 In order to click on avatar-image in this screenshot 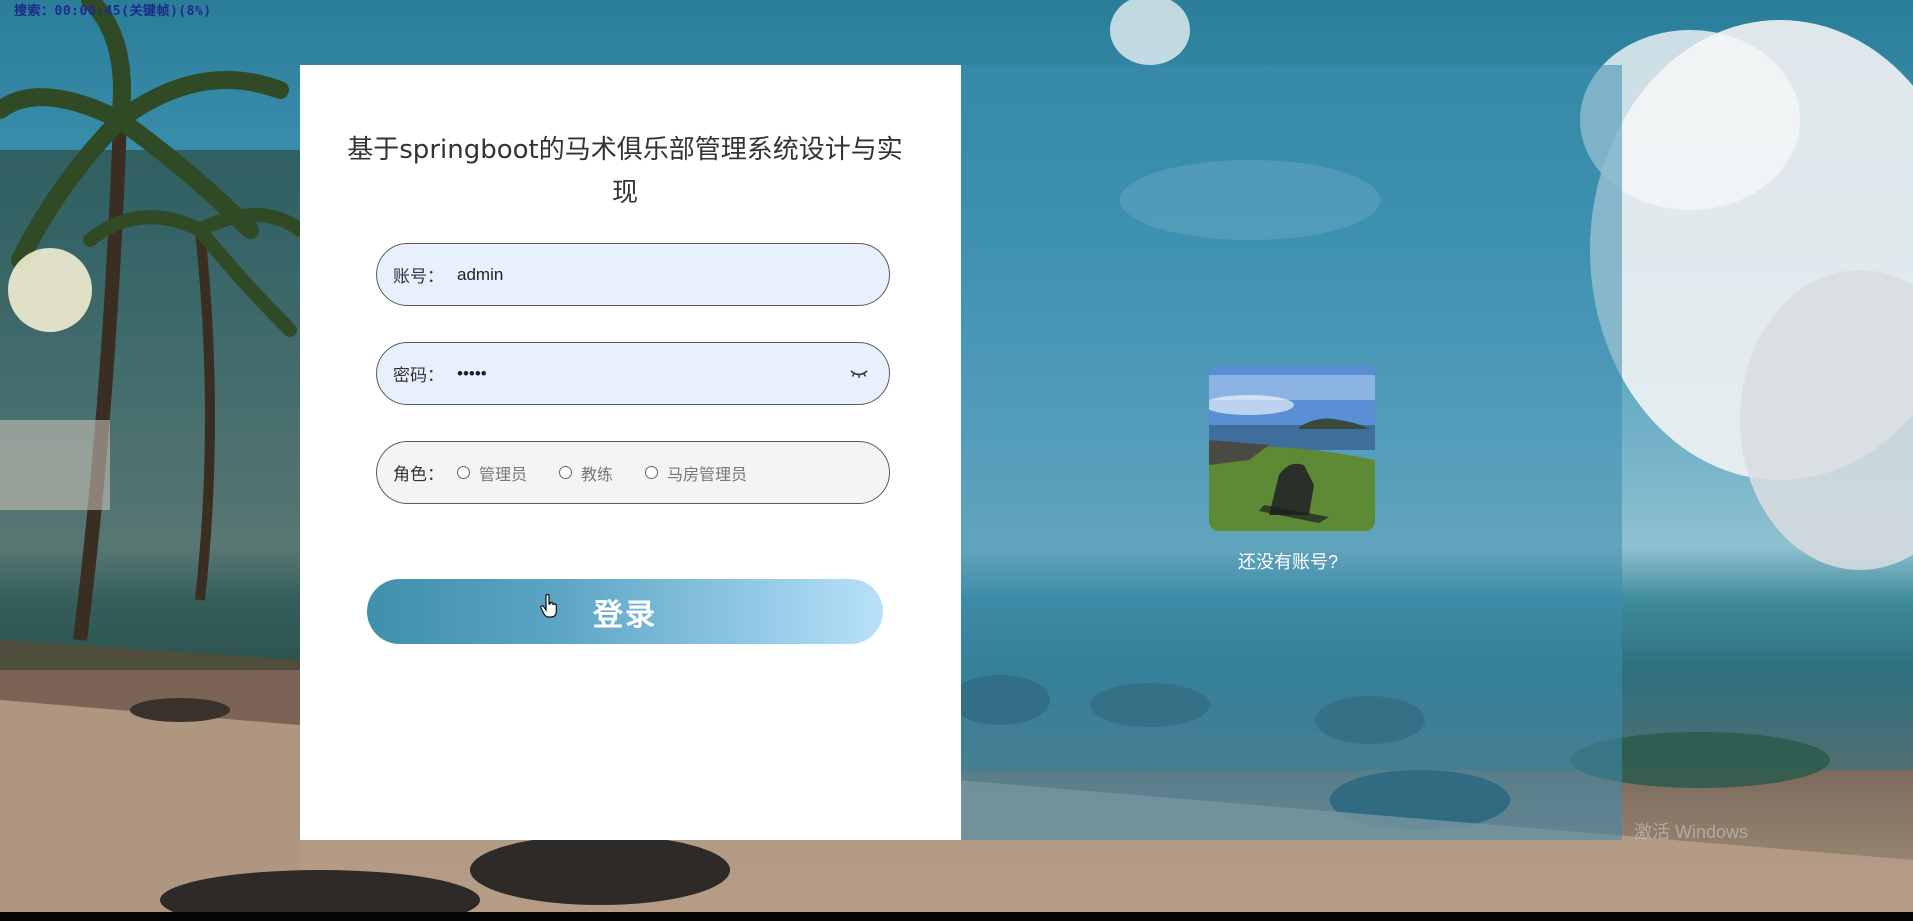, I will do `click(1292, 448)`.